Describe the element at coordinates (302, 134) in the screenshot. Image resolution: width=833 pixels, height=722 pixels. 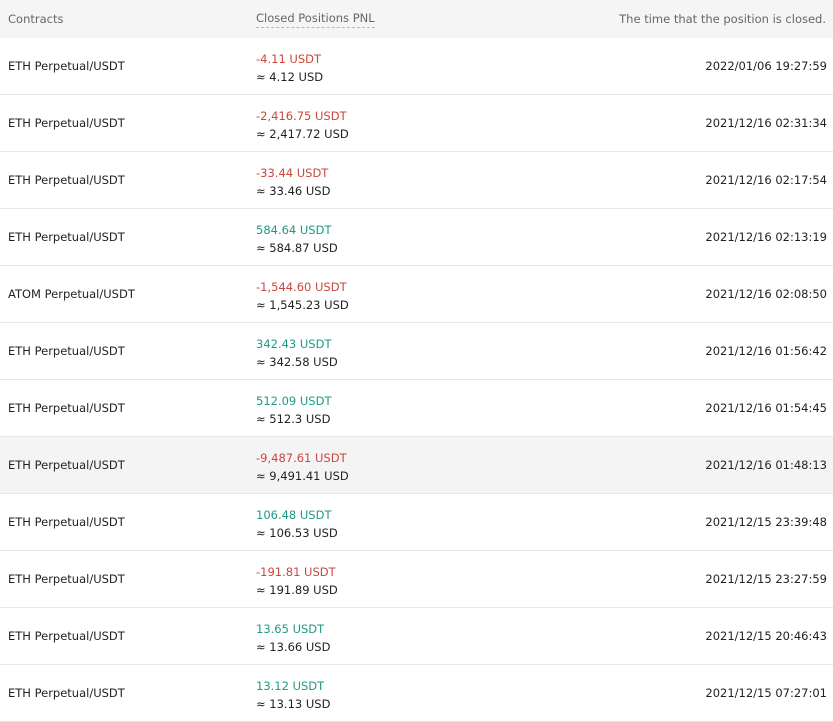
I see `pnl-usd-value: ≈ 2,417.72 USD` at that location.